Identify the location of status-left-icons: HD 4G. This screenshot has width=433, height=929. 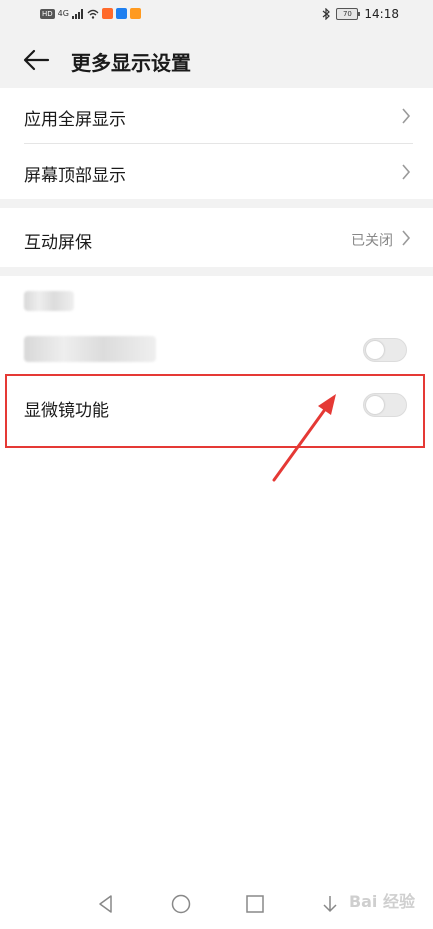
(90, 13).